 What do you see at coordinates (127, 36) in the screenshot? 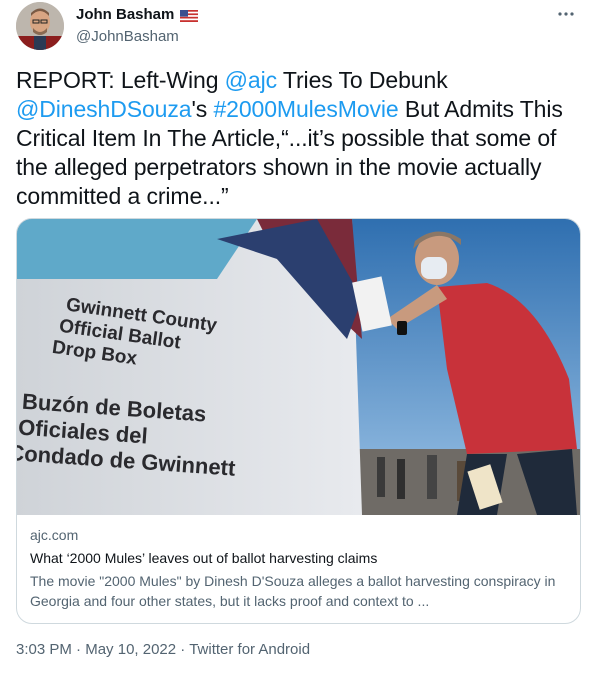
I see `author-handle: @JohnBasham` at bounding box center [127, 36].